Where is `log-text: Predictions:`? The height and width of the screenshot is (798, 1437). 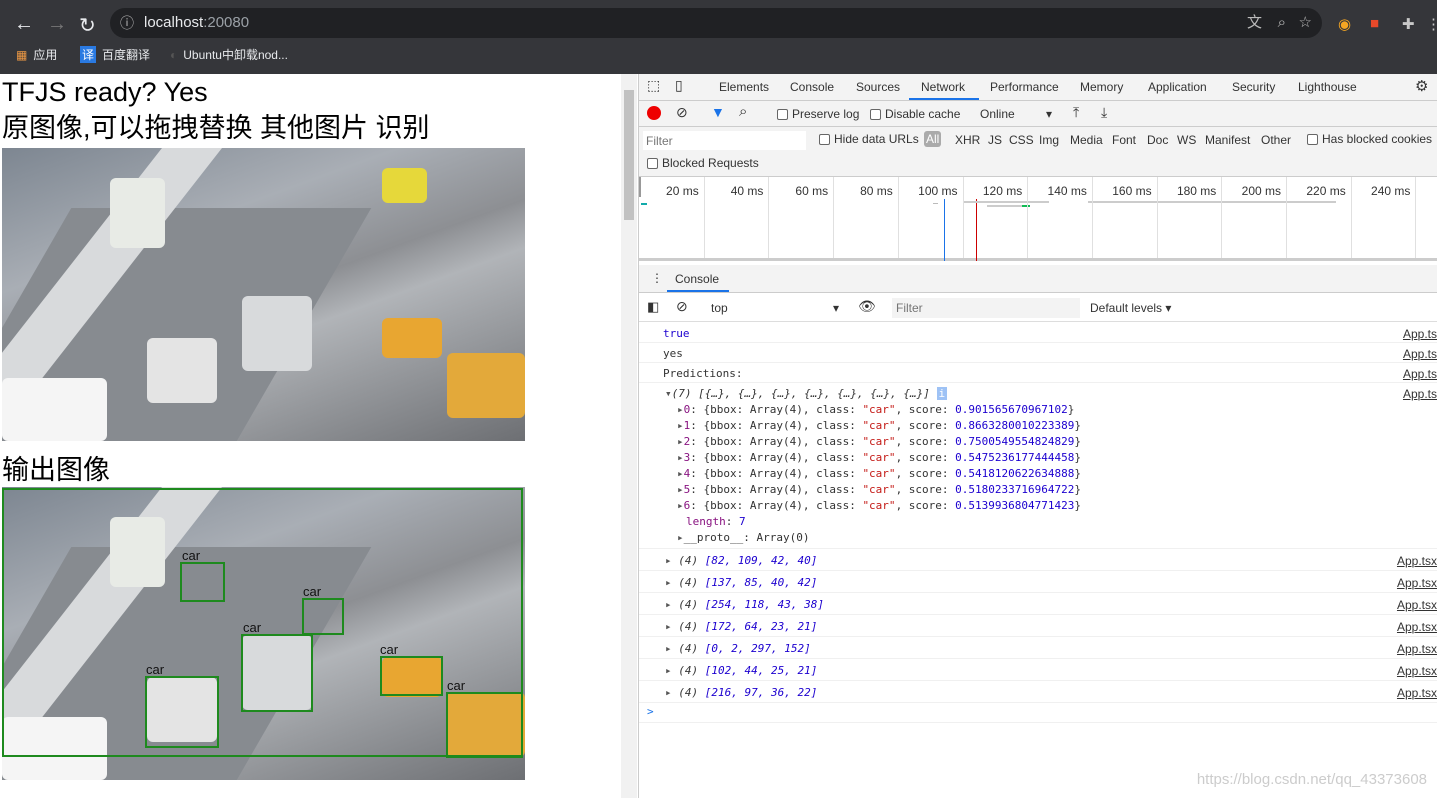 log-text: Predictions: is located at coordinates (703, 373).